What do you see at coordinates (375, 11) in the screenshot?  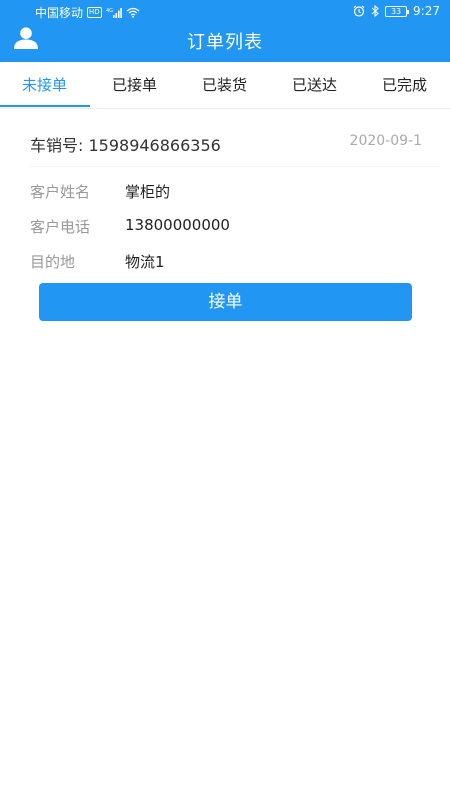 I see `bluetooth-icon` at bounding box center [375, 11].